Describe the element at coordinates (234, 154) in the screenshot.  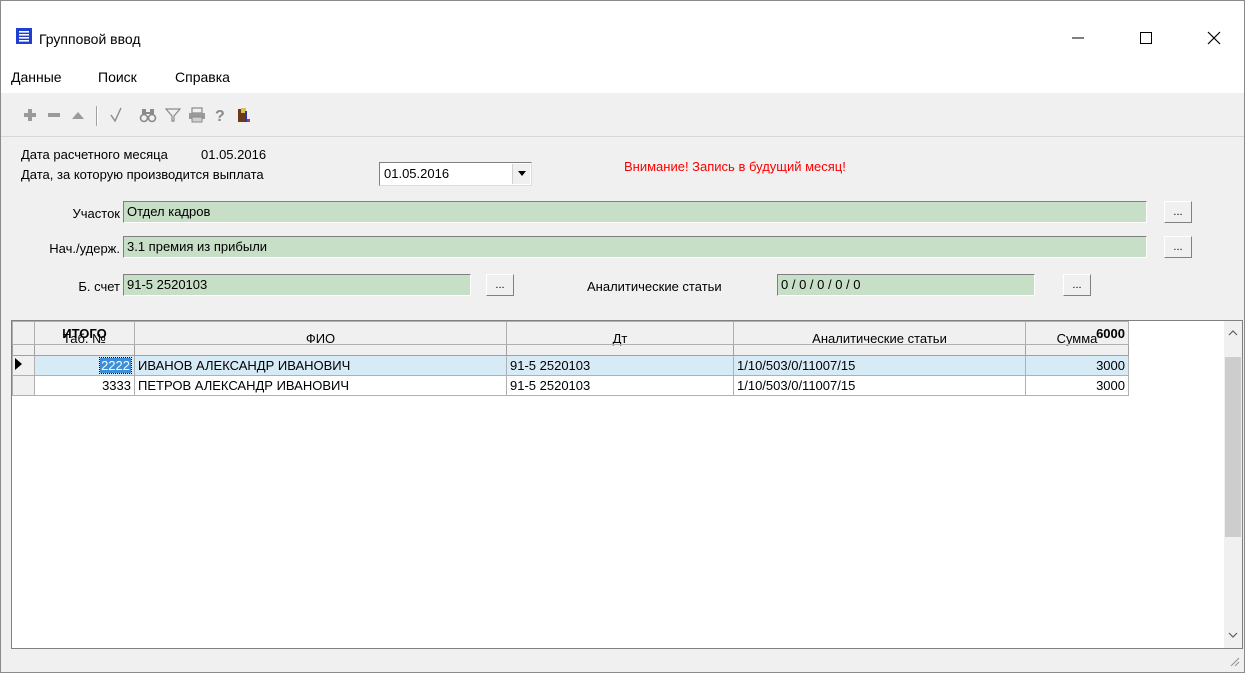
I see `calc-month-value: 01.05.2016` at that location.